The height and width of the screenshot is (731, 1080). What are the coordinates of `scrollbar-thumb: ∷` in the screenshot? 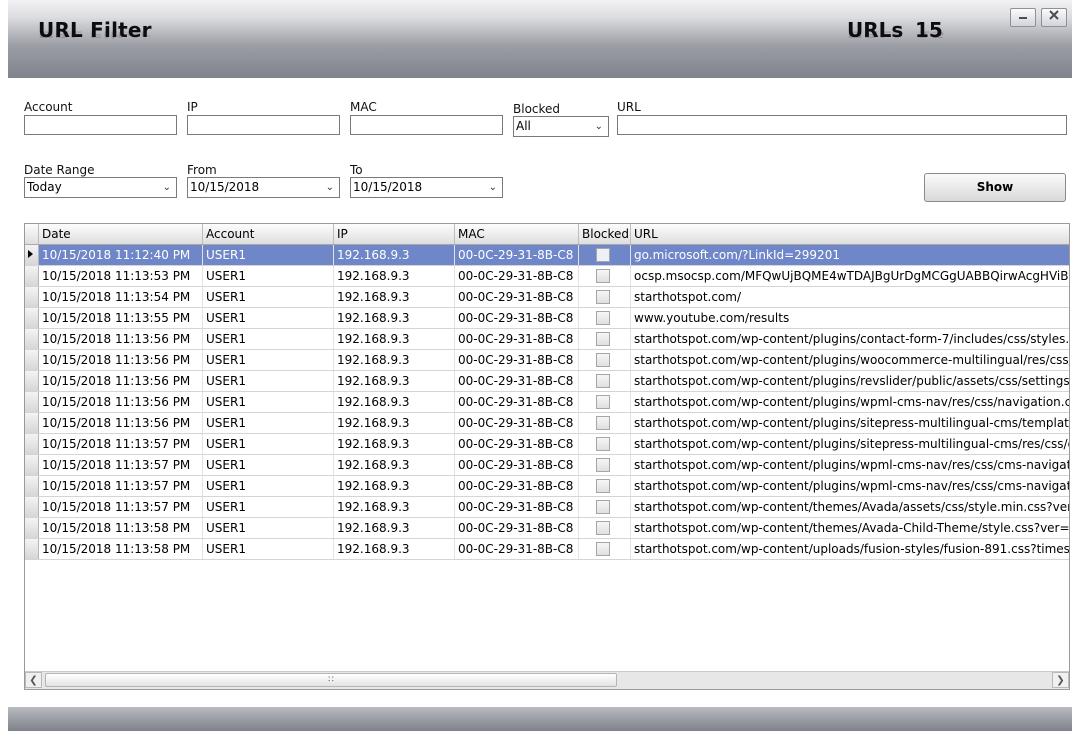 It's located at (331, 680).